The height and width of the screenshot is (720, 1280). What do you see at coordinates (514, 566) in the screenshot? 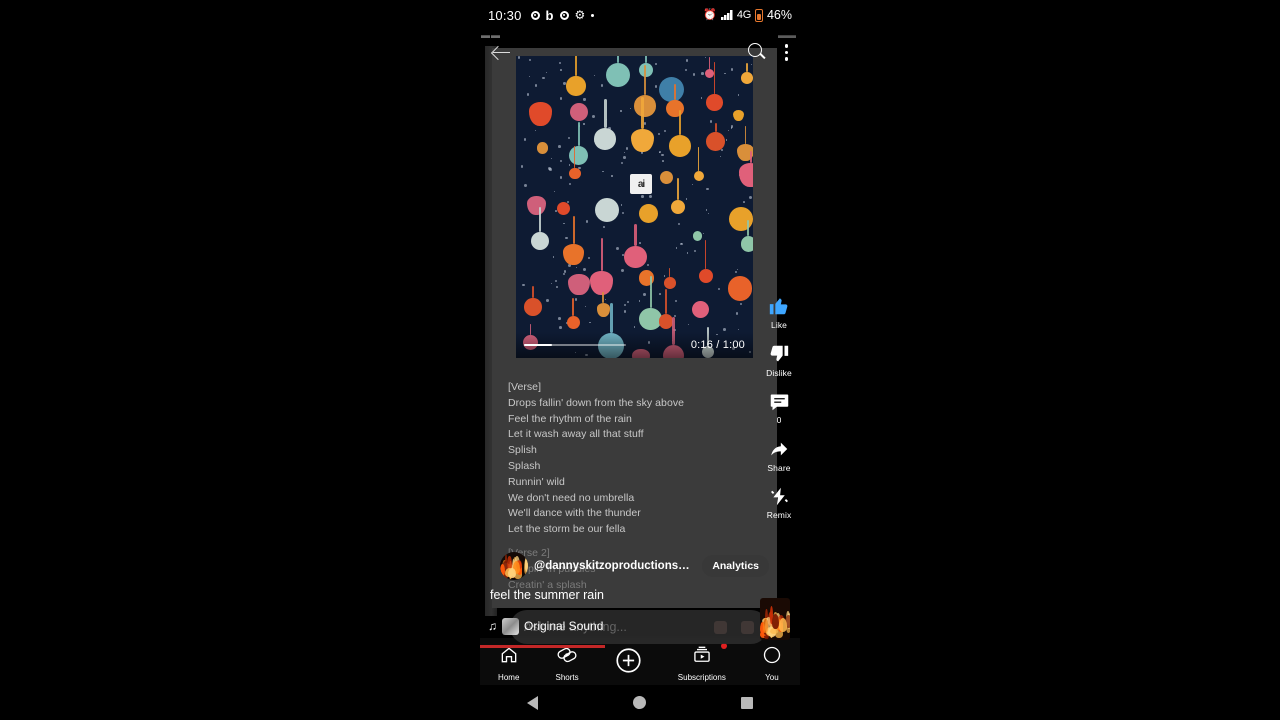
I see `fire-avatar` at bounding box center [514, 566].